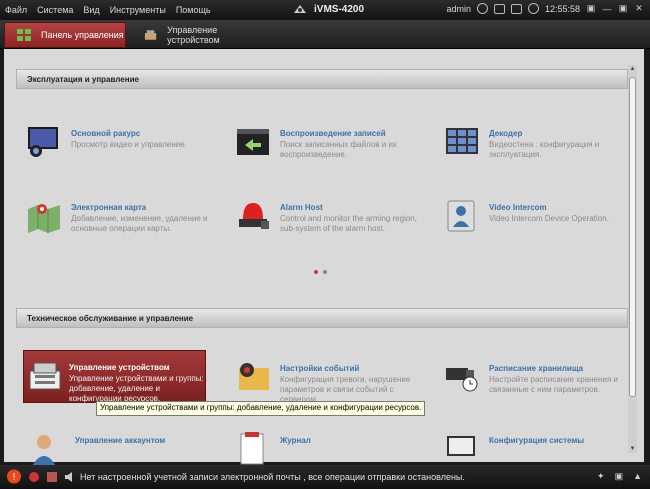 This screenshot has width=650, height=489. Describe the element at coordinates (632, 69) in the screenshot. I see `scroll-up-icon: ▲` at that location.